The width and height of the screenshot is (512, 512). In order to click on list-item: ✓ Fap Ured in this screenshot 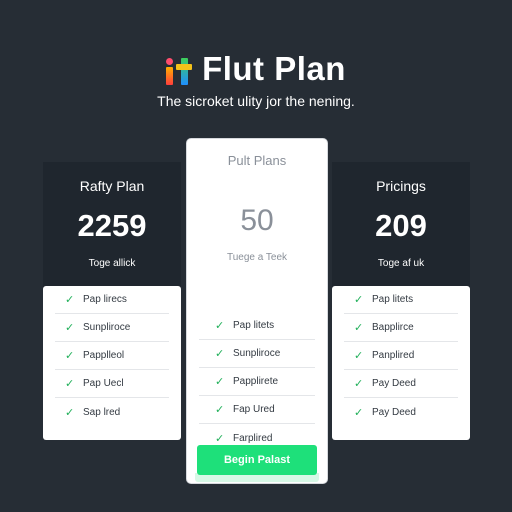, I will do `click(257, 410)`.